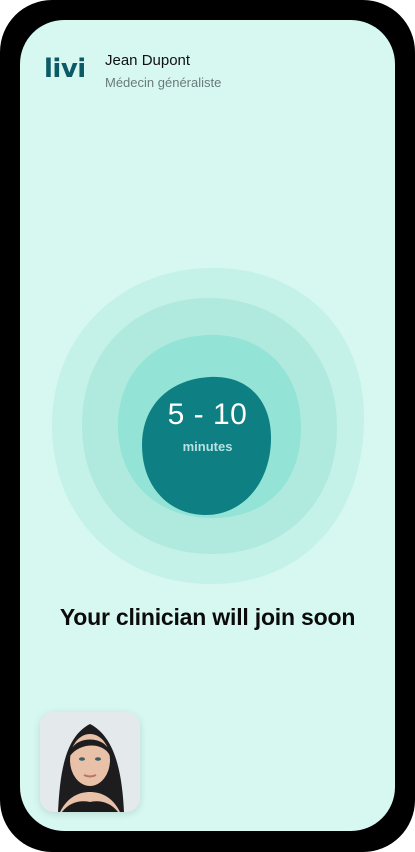  I want to click on clinician-header: livi Jean Dupont Médecin généraliste, so click(209, 77).